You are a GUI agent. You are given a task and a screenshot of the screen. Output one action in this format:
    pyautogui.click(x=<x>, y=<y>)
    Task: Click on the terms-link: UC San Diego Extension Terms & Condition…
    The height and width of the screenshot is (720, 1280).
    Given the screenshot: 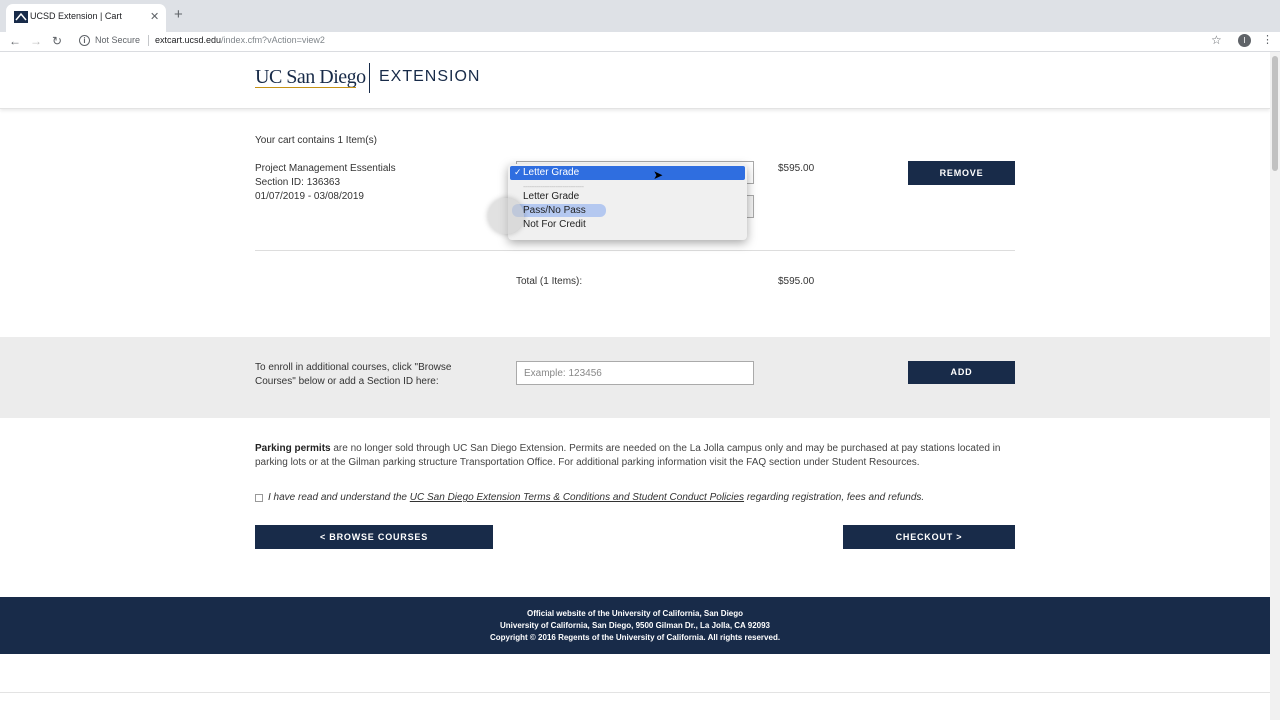 What is the action you would take?
    pyautogui.click(x=577, y=497)
    